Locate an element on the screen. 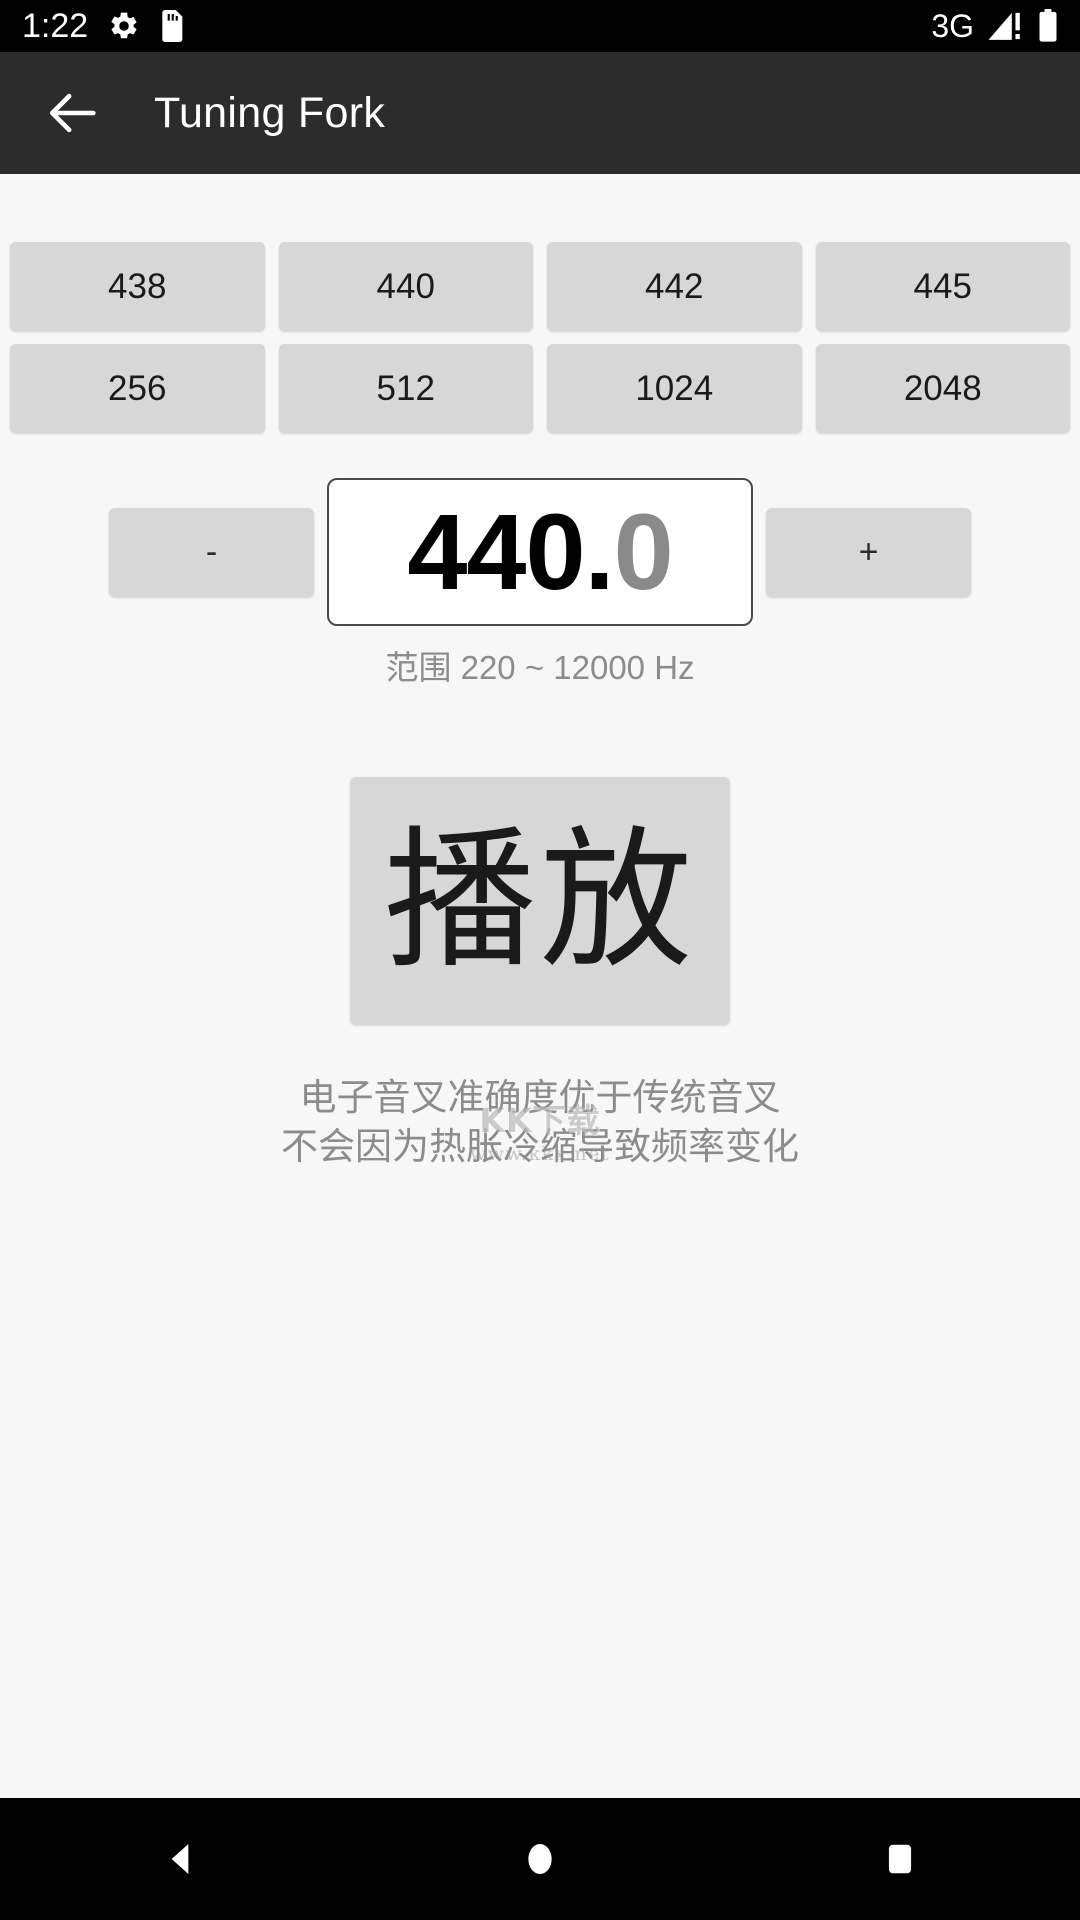 Image resolution: width=1080 pixels, height=1920 pixels. frequency-input: 440. 0 is located at coordinates (540, 552).